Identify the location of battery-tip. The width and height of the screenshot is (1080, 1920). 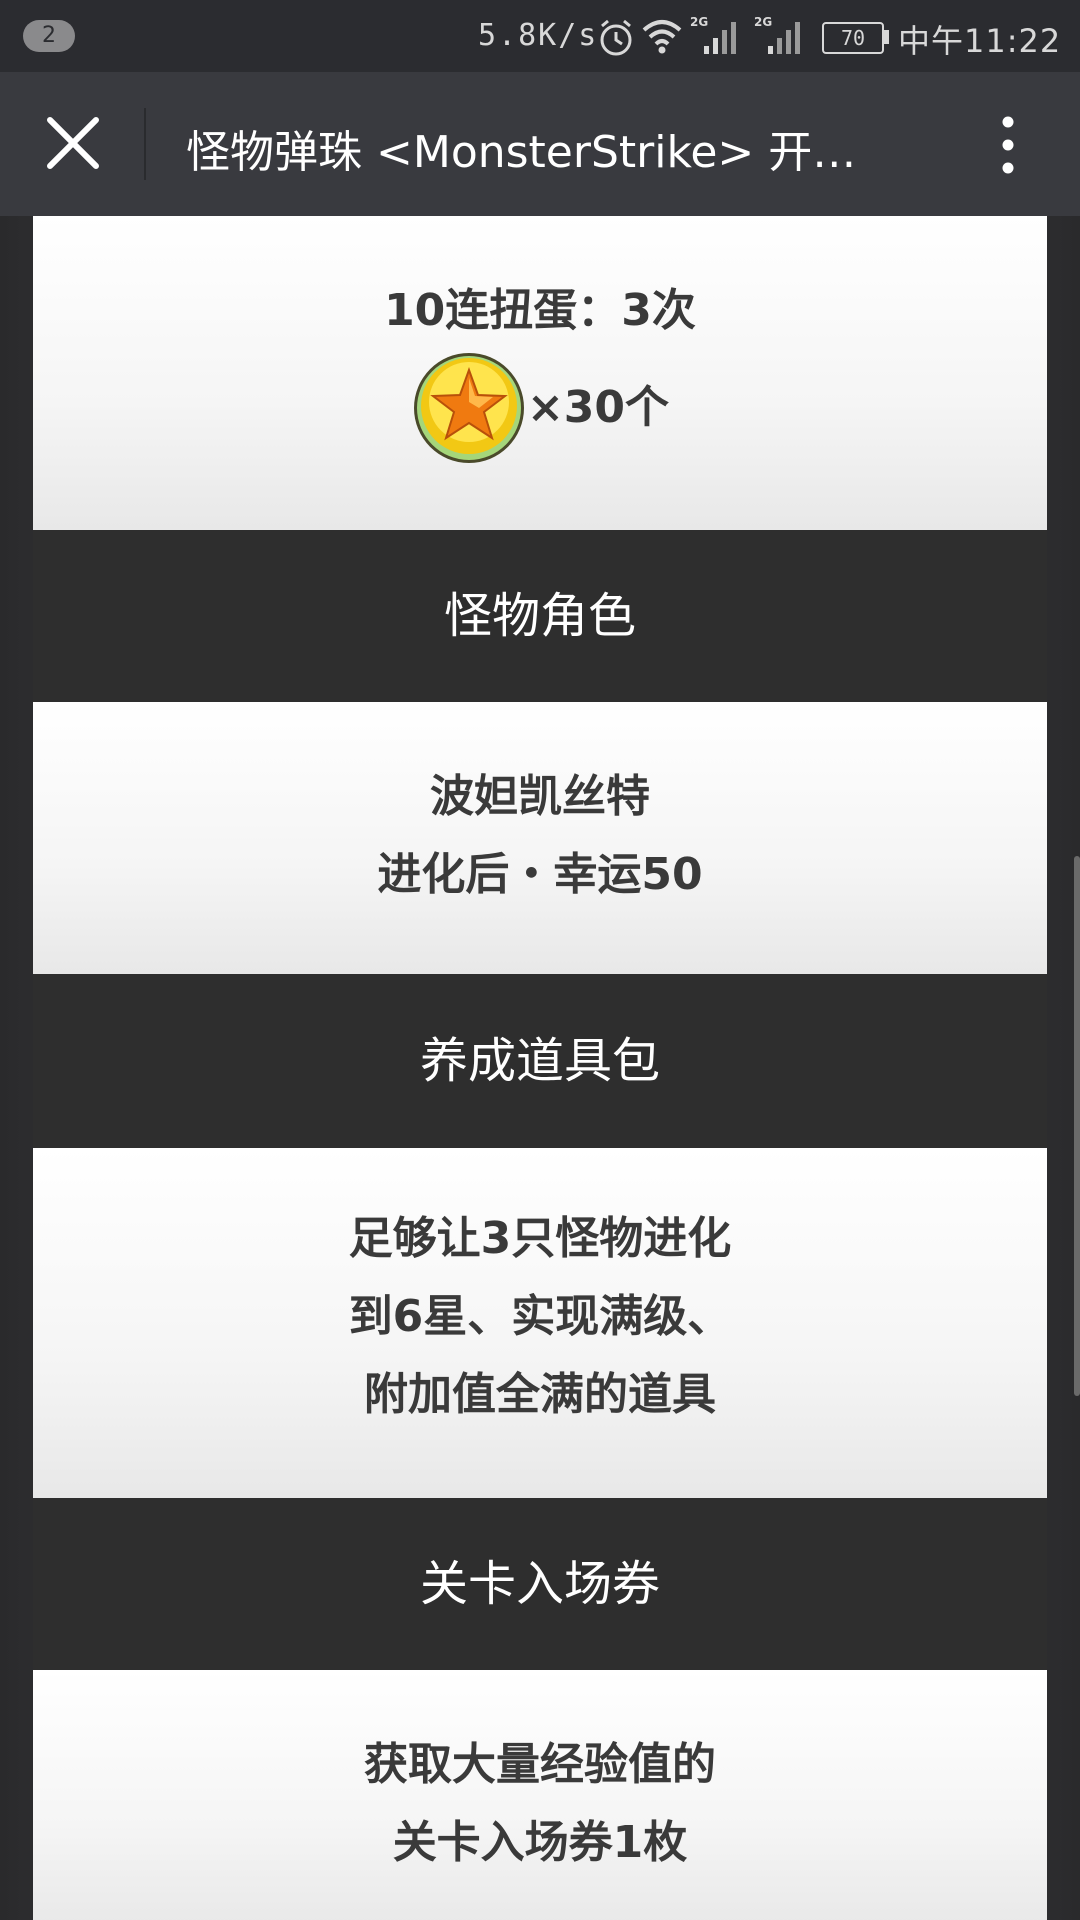
(886, 37).